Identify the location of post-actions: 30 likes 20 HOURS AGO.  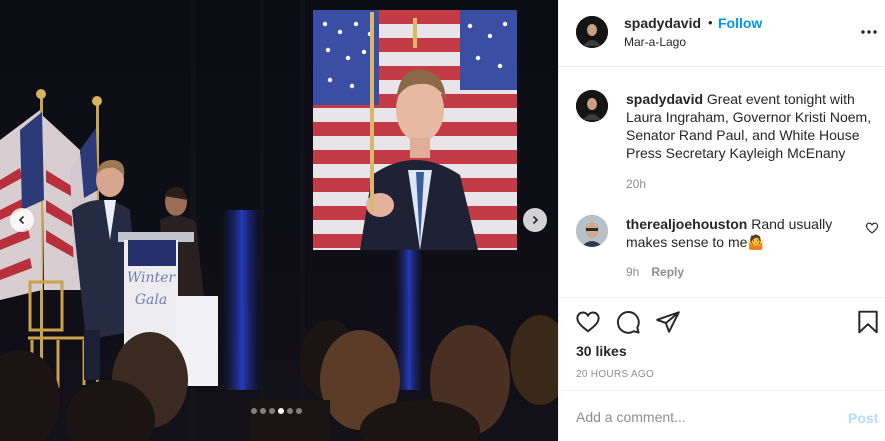
(722, 343).